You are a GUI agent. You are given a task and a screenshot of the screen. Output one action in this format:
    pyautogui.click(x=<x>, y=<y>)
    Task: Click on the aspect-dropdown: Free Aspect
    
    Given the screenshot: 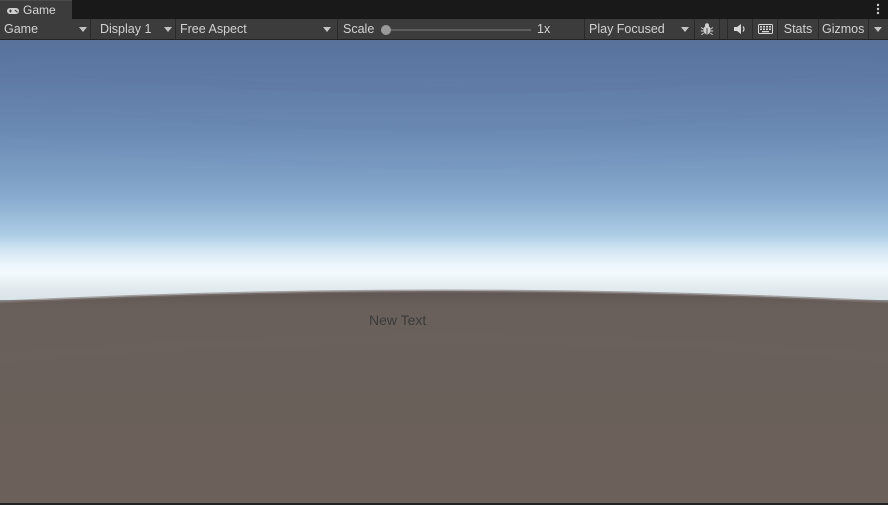 What is the action you would take?
    pyautogui.click(x=257, y=29)
    